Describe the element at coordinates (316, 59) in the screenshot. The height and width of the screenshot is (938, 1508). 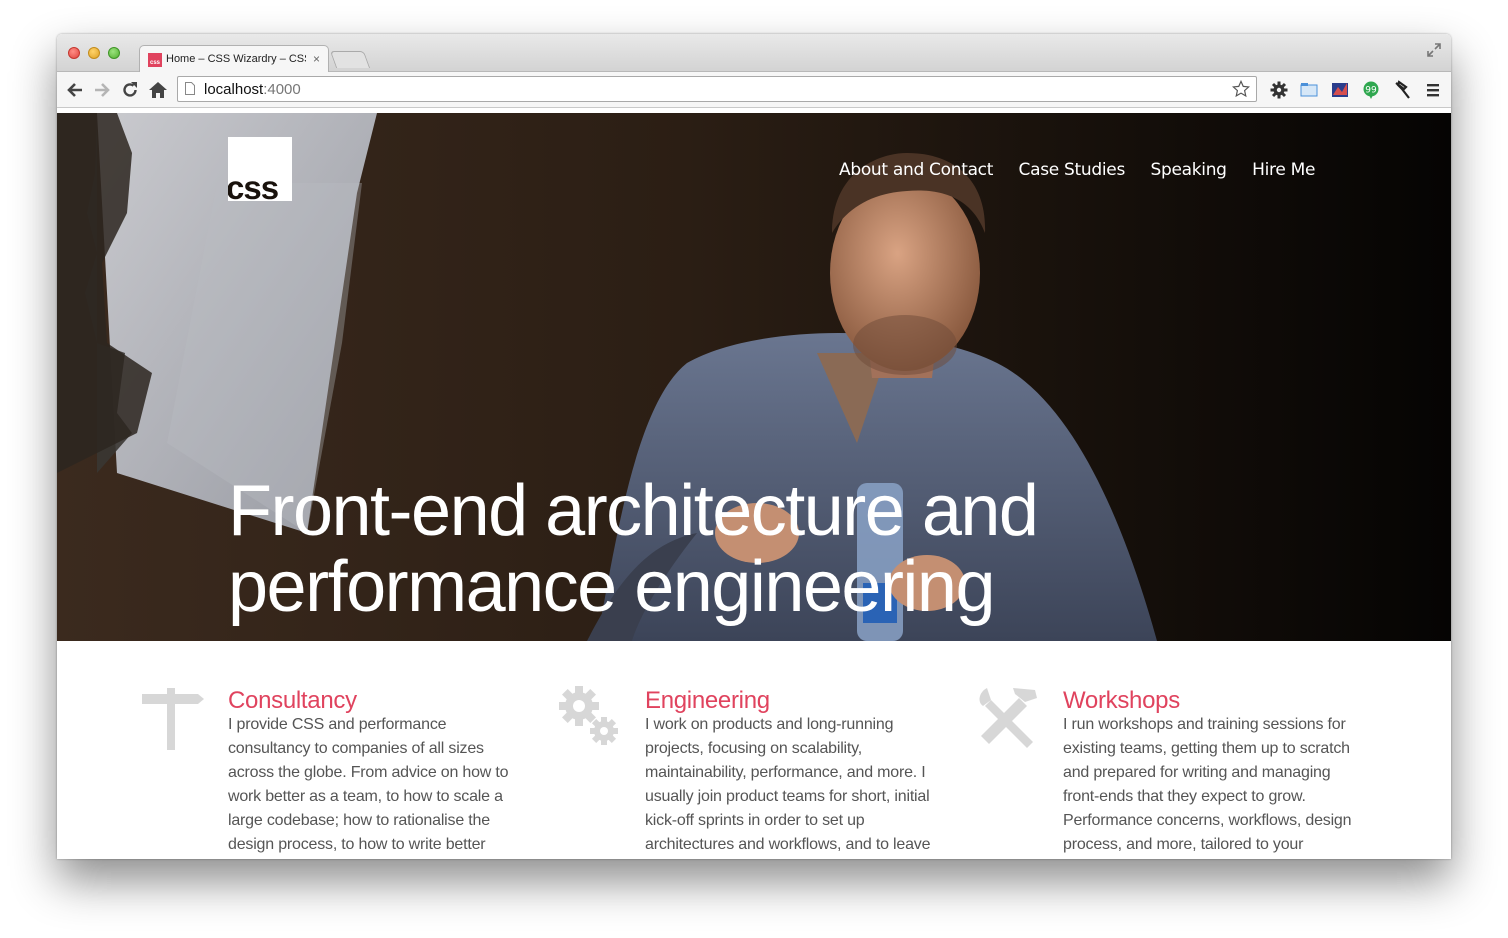
I see `tab-close-button: ×` at that location.